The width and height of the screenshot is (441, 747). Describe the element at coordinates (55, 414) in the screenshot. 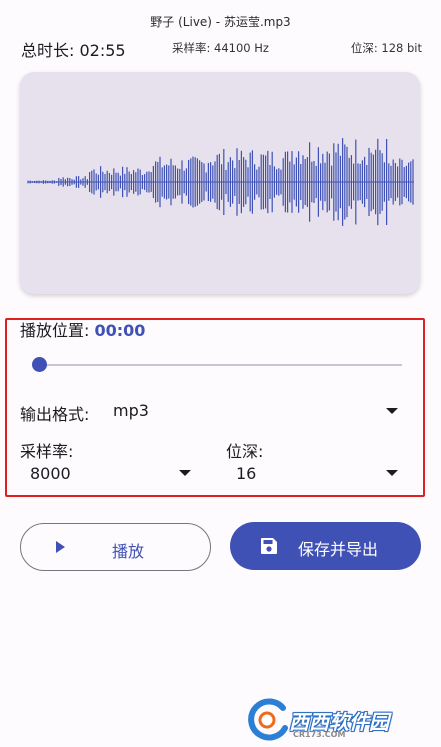

I see `output-format-label: 输出格式:` at that location.